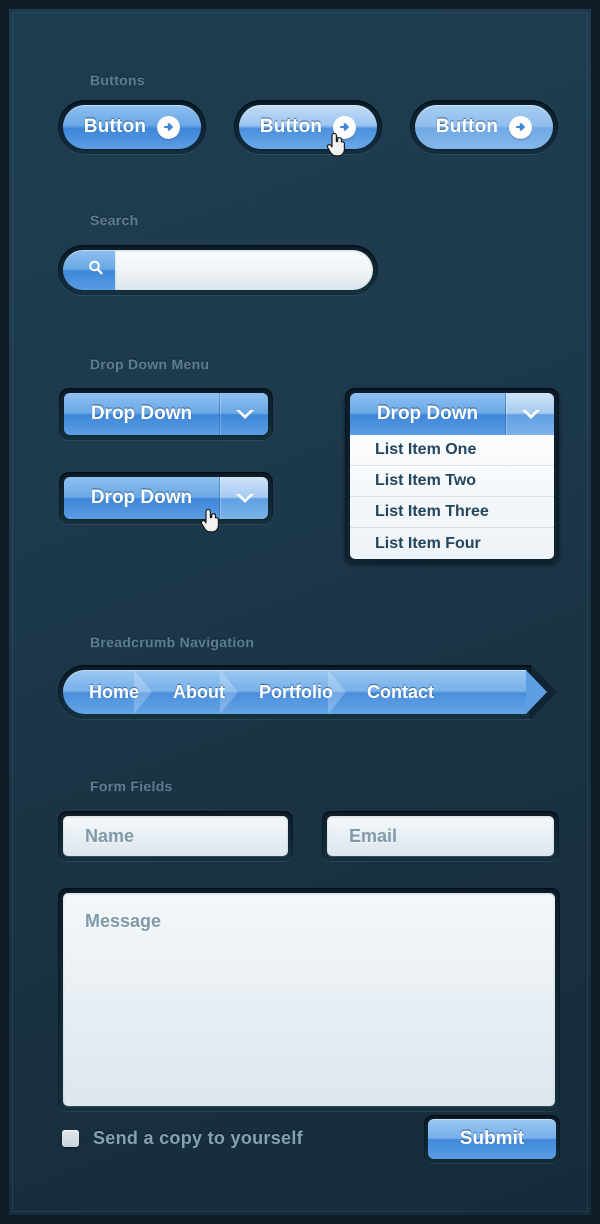 This screenshot has height=1224, width=600. I want to click on dropdown-section-label: Drop Down Menu, so click(150, 364).